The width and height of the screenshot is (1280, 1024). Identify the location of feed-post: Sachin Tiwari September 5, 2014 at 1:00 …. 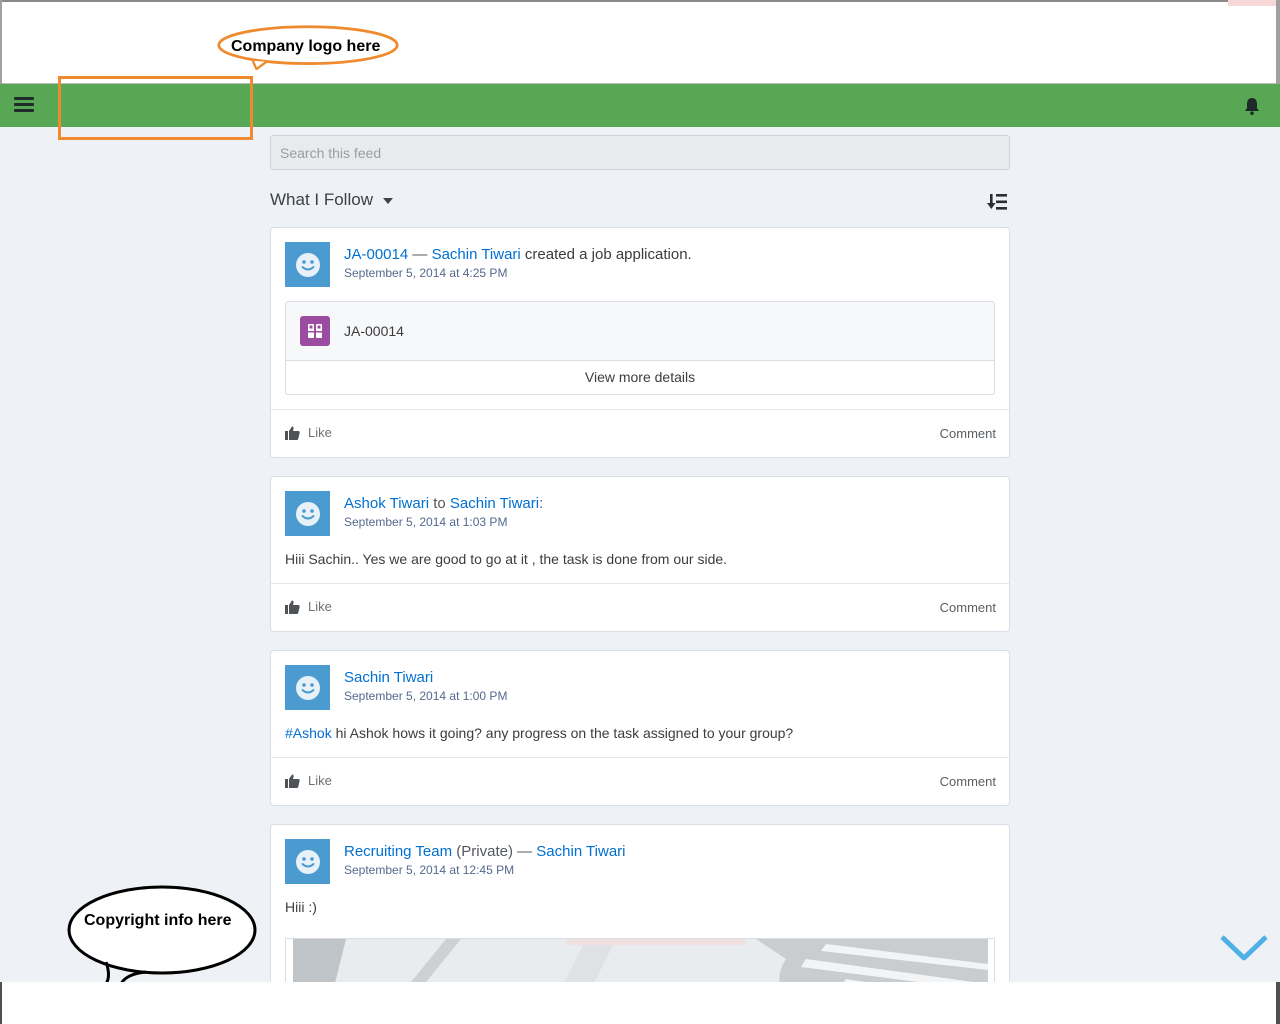
(640, 728).